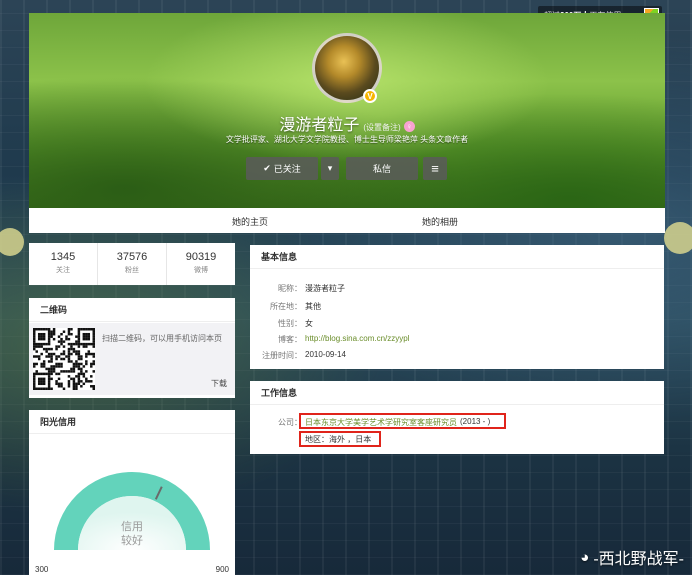 This screenshot has height=575, width=692. Describe the element at coordinates (287, 169) in the screenshot. I see `followed-label: 已关注` at that location.